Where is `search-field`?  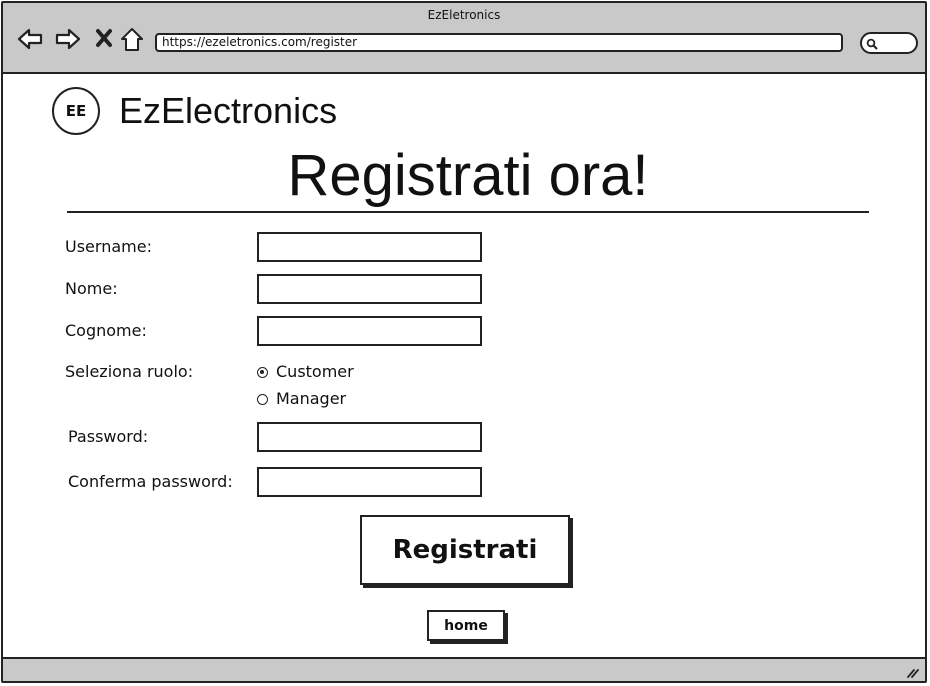 search-field is located at coordinates (889, 43).